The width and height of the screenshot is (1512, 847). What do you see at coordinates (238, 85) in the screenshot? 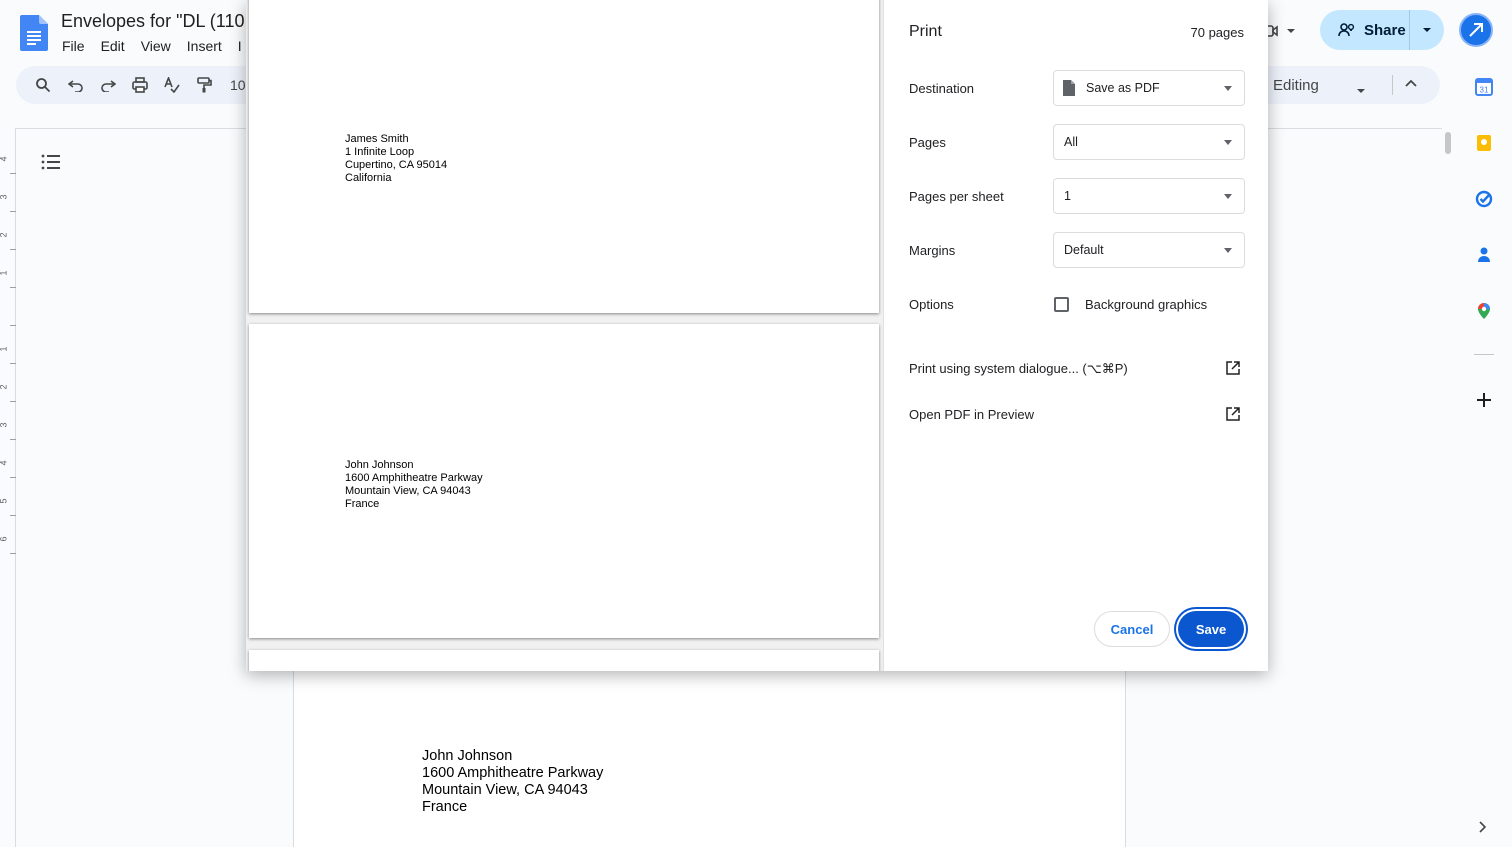
I see `zoom-select: 10` at bounding box center [238, 85].